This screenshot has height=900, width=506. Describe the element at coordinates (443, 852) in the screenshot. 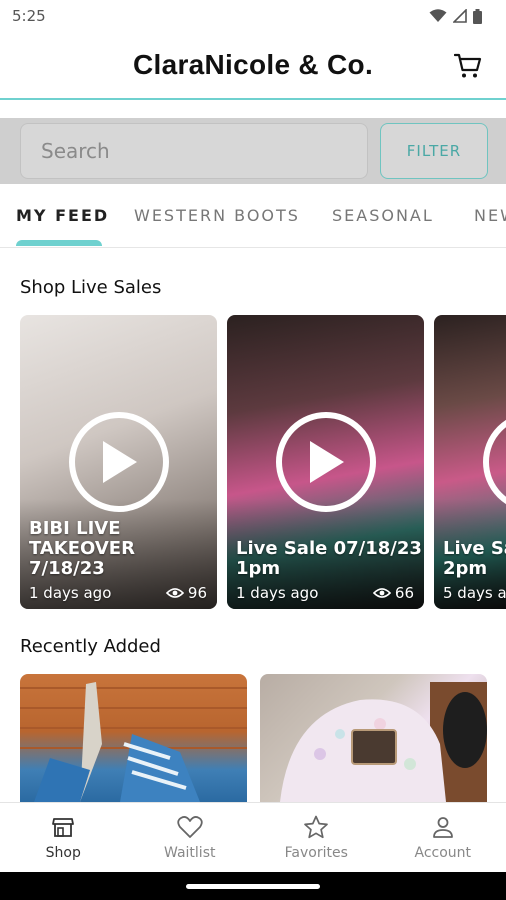

I see `nav-account-label: Account` at that location.